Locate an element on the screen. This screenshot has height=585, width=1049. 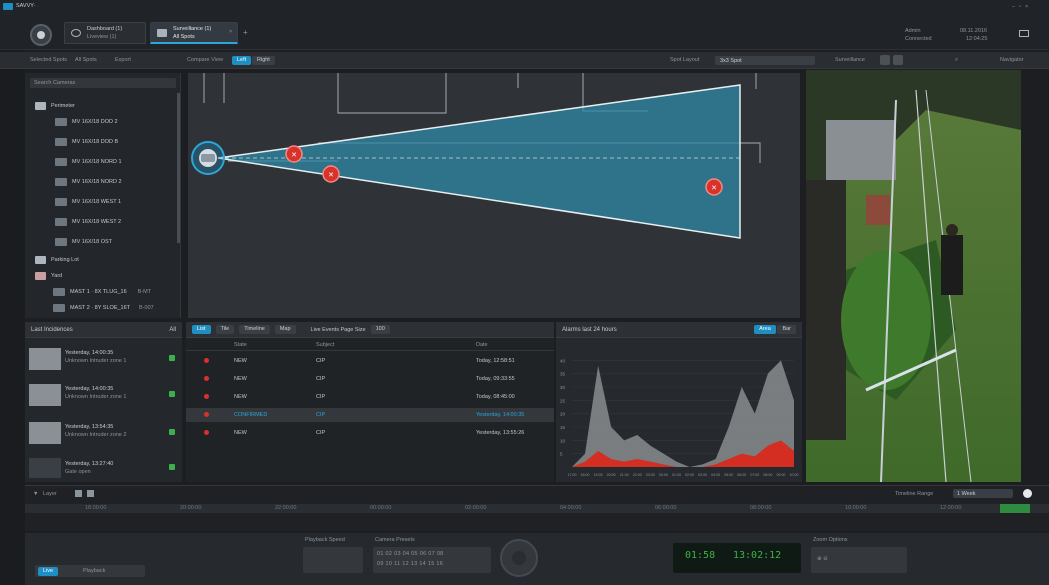
table-row: NEW CIP Today, 09:33:55 is located at coordinates (370, 379).